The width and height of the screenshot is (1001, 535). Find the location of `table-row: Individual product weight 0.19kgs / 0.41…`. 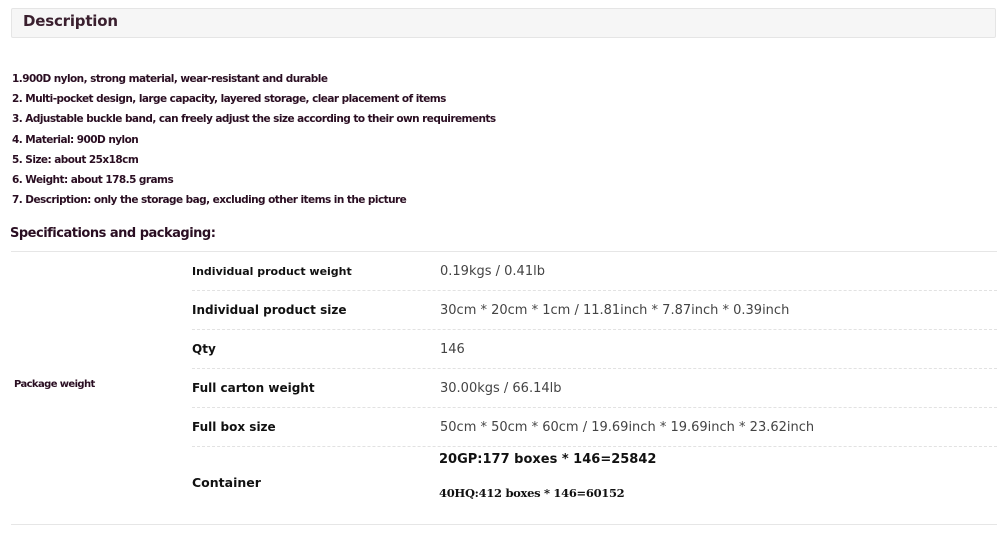

table-row: Individual product weight 0.19kgs / 0.41… is located at coordinates (594, 271).